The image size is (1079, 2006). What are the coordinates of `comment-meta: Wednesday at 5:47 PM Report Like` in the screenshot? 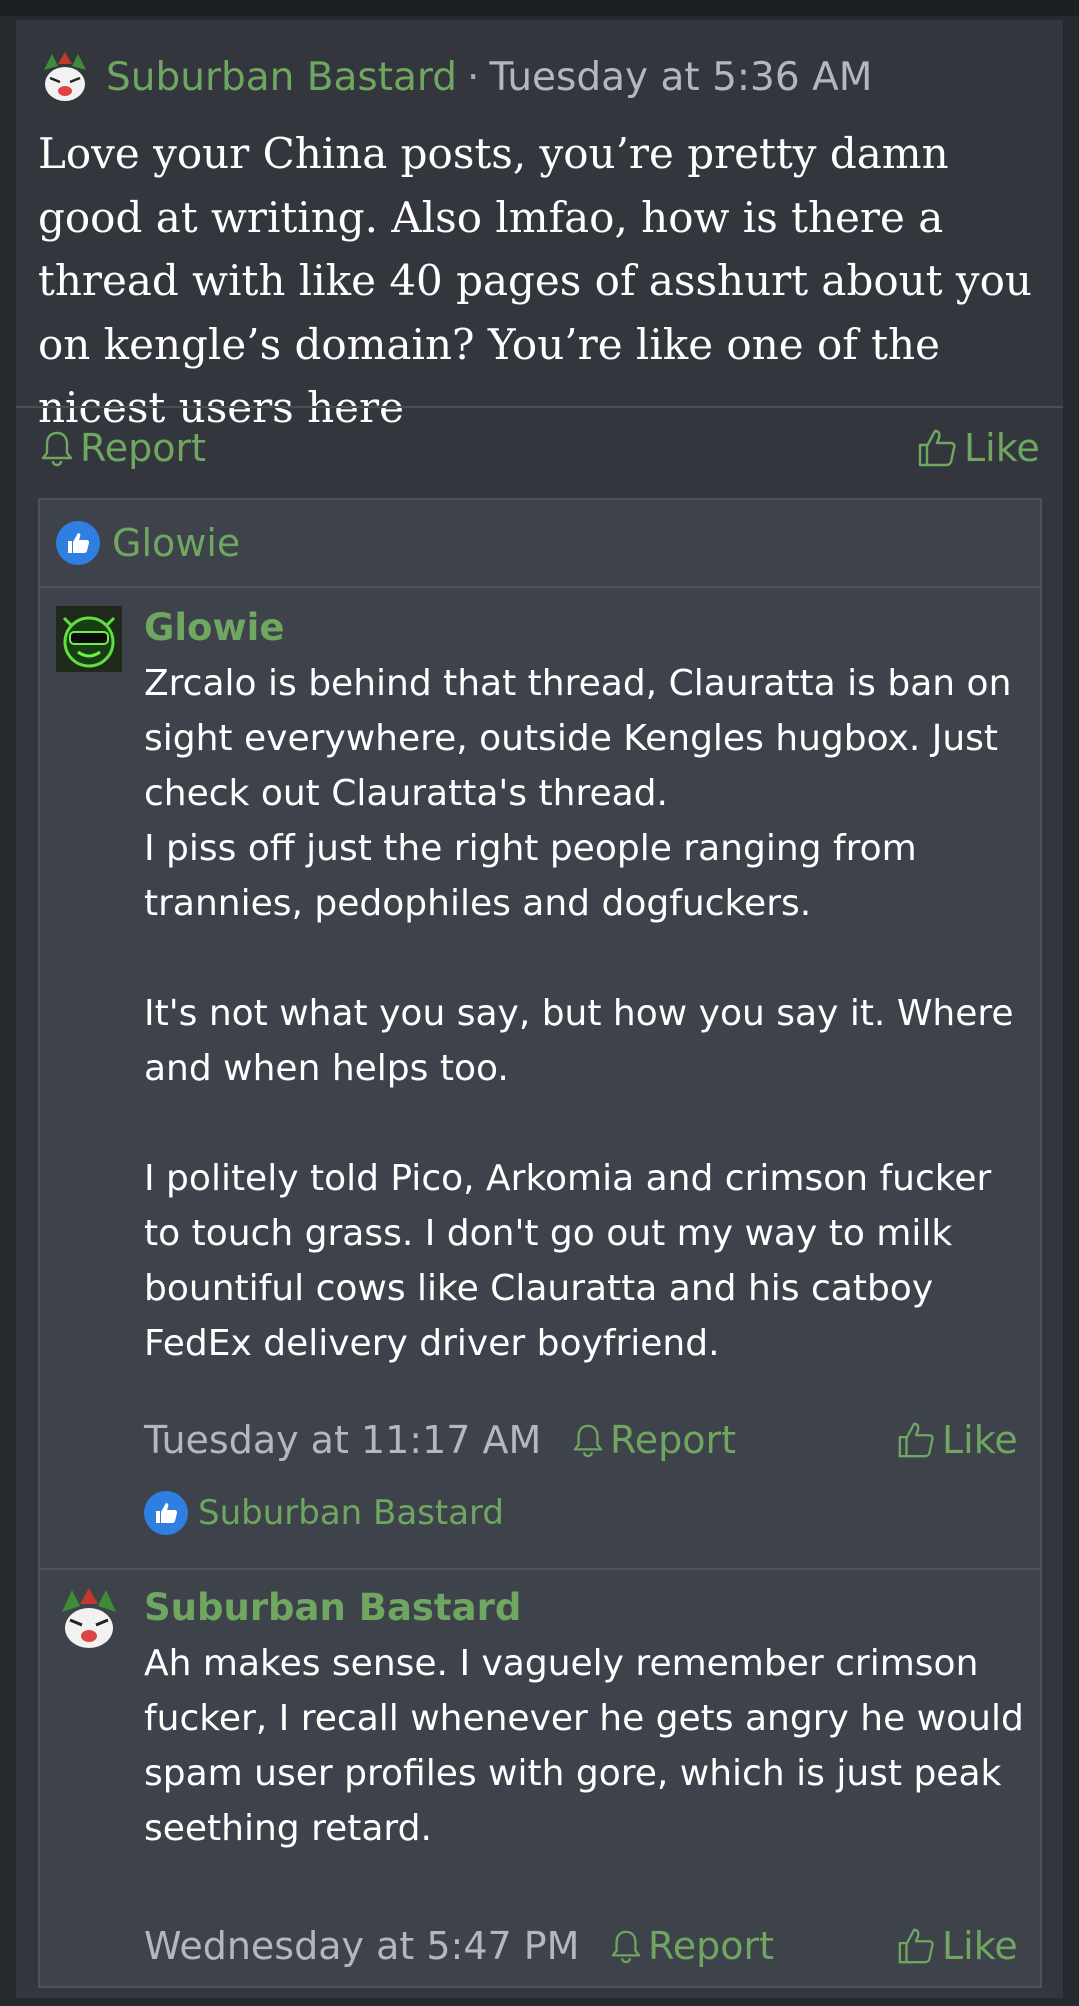 It's located at (584, 1946).